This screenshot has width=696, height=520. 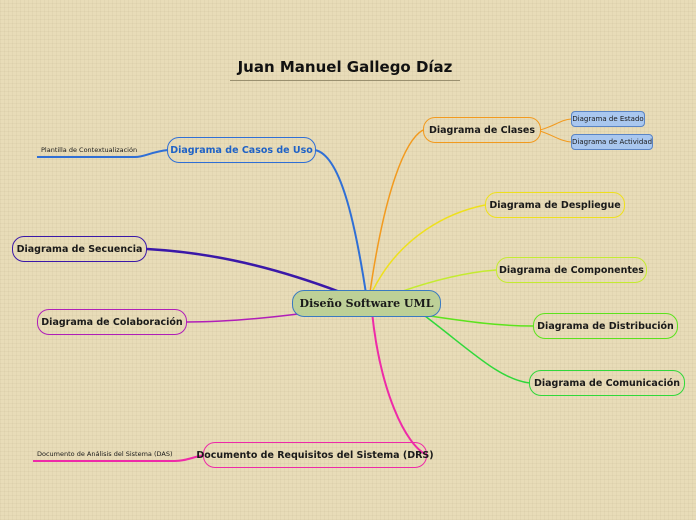 What do you see at coordinates (608, 119) in the screenshot?
I see `subnode-estado: Diagrama de Estado` at bounding box center [608, 119].